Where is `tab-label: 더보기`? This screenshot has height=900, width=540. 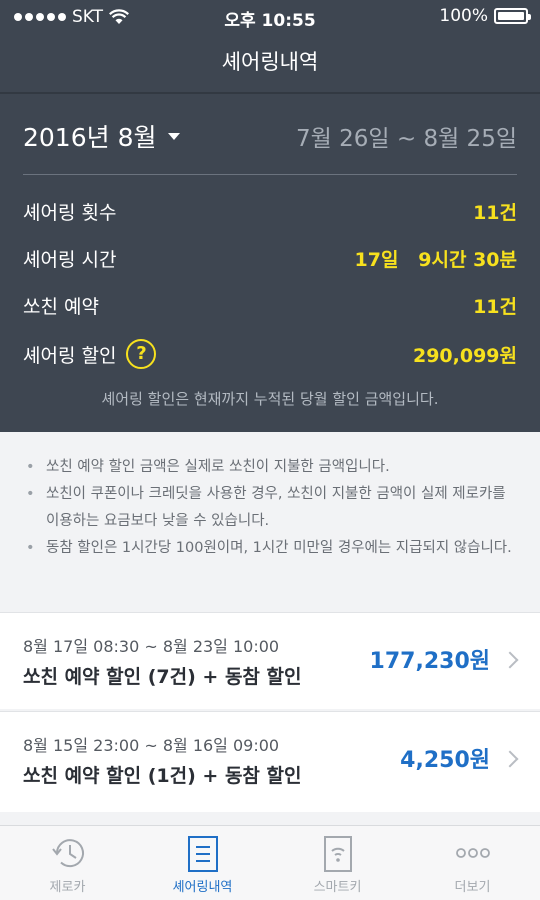 tab-label: 더보기 is located at coordinates (472, 887).